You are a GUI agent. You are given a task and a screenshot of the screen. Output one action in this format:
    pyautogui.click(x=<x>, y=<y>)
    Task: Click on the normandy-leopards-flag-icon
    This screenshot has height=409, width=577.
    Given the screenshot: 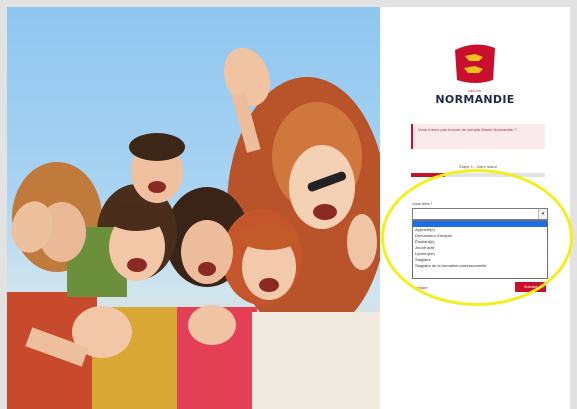 What is the action you would take?
    pyautogui.click(x=475, y=63)
    